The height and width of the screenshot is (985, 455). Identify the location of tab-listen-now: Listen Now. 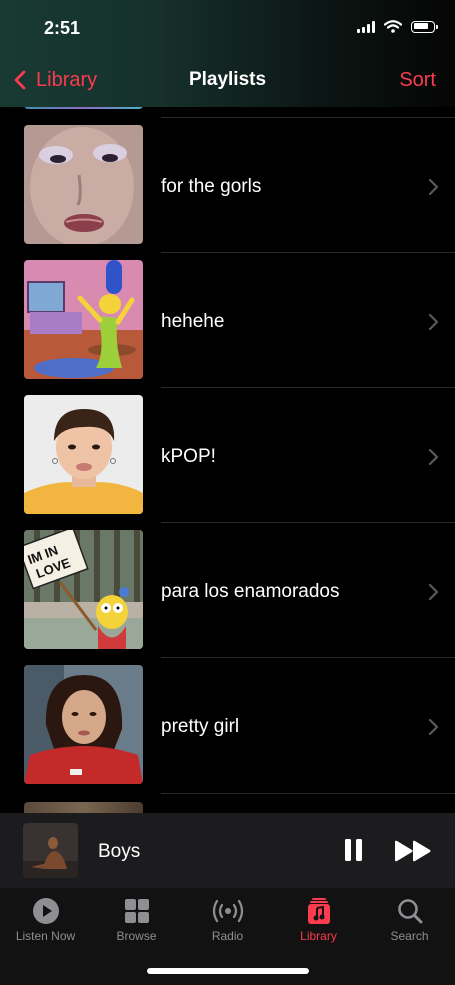
(45, 920).